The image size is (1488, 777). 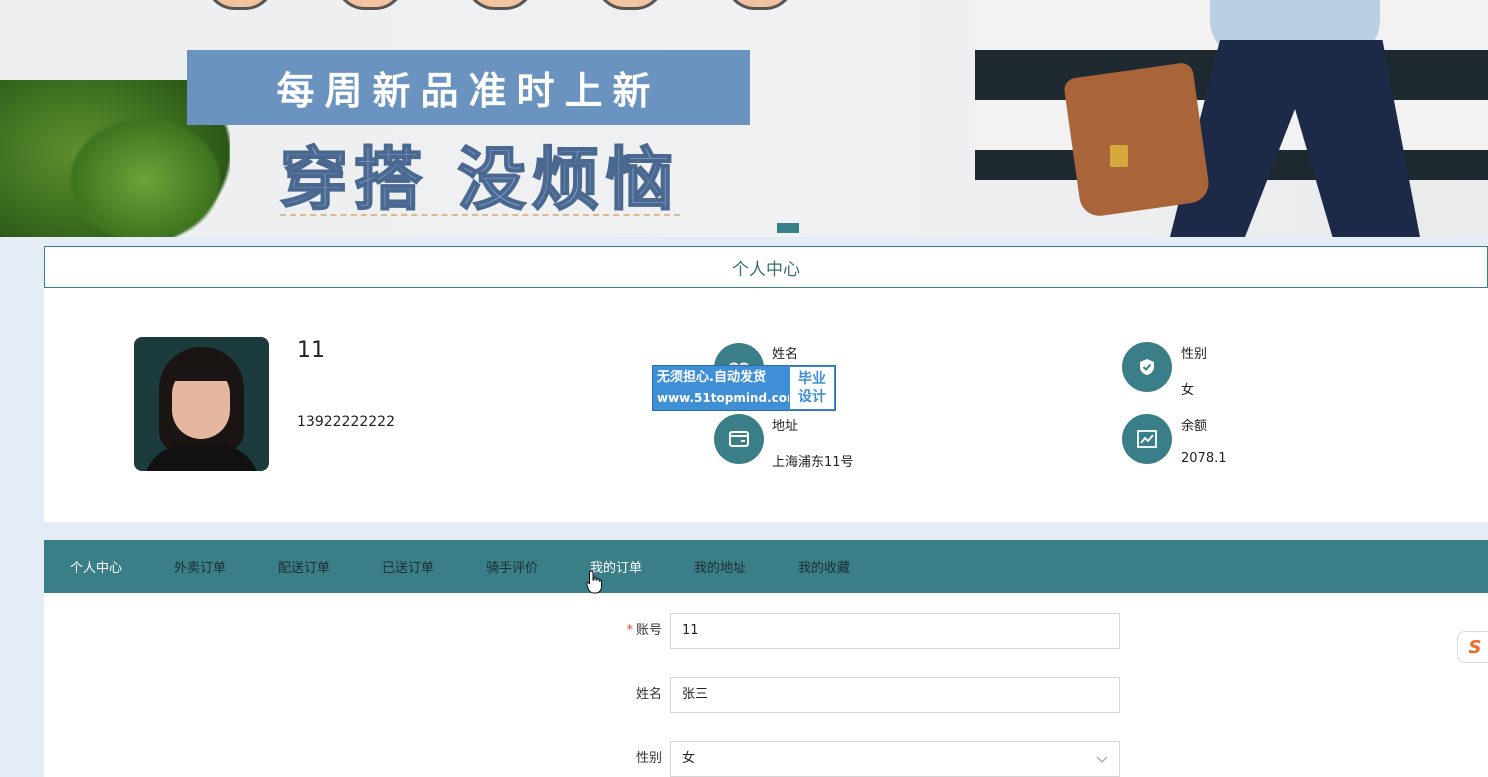 I want to click on watermark-text: 无须担心.自动发货 www.51topmind.com, so click(x=726, y=388).